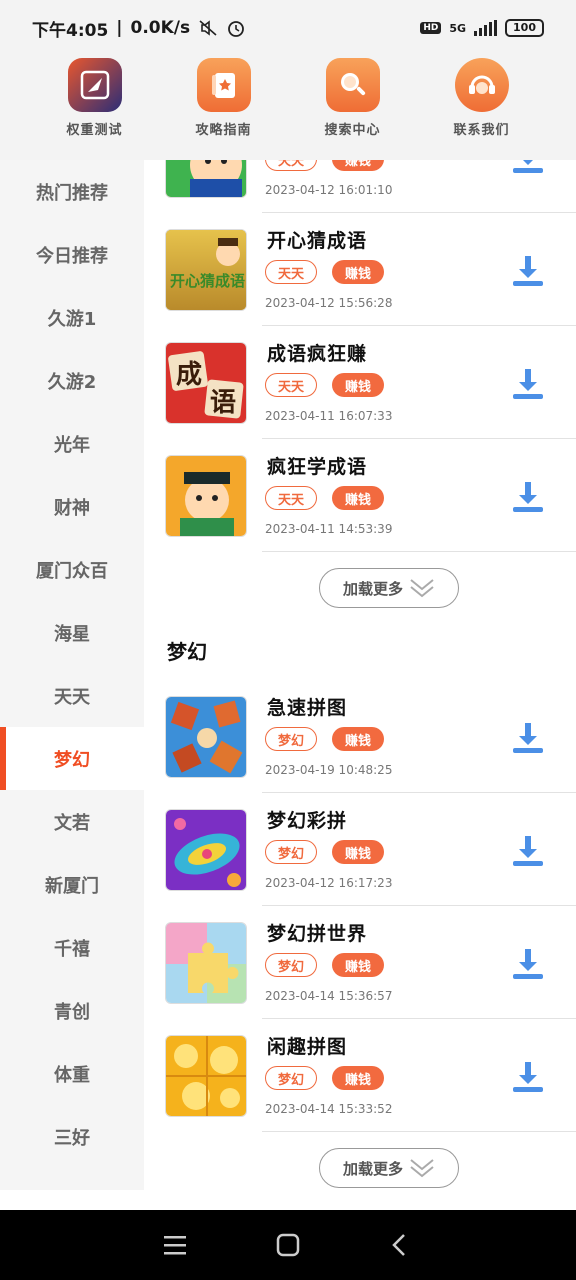  What do you see at coordinates (223, 130) in the screenshot?
I see `nav-label: 攻略指南` at bounding box center [223, 130].